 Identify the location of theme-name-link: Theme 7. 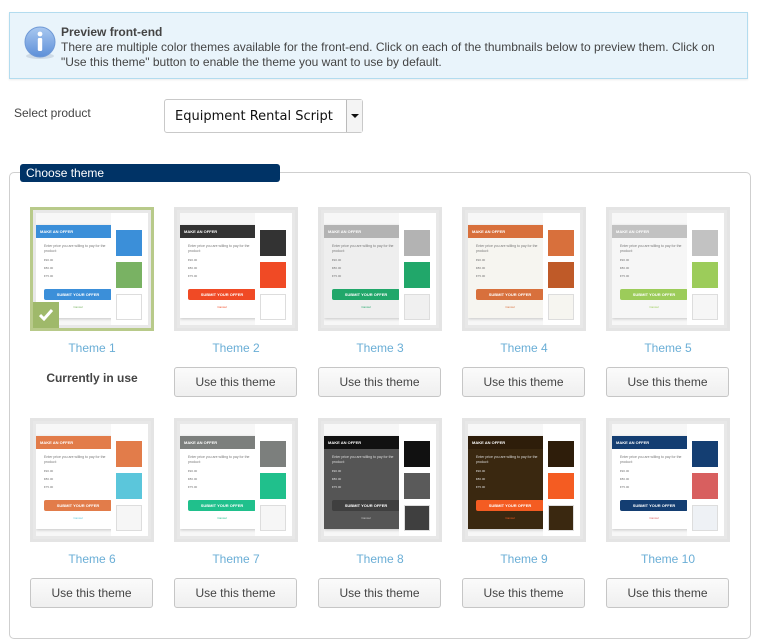
(236, 559).